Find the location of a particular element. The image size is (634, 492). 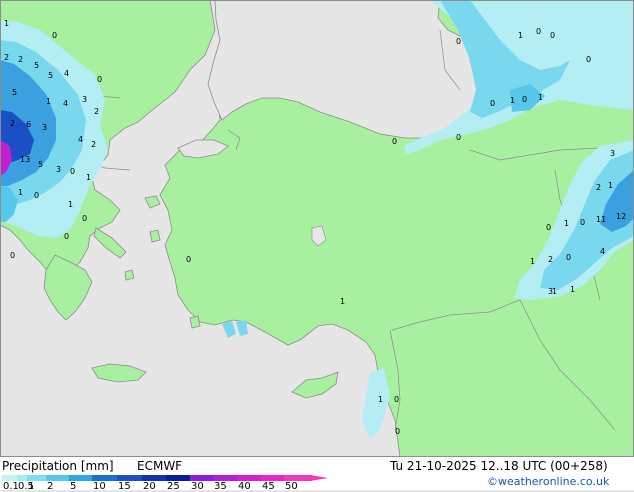

island-rhodes is located at coordinates (195, 322).